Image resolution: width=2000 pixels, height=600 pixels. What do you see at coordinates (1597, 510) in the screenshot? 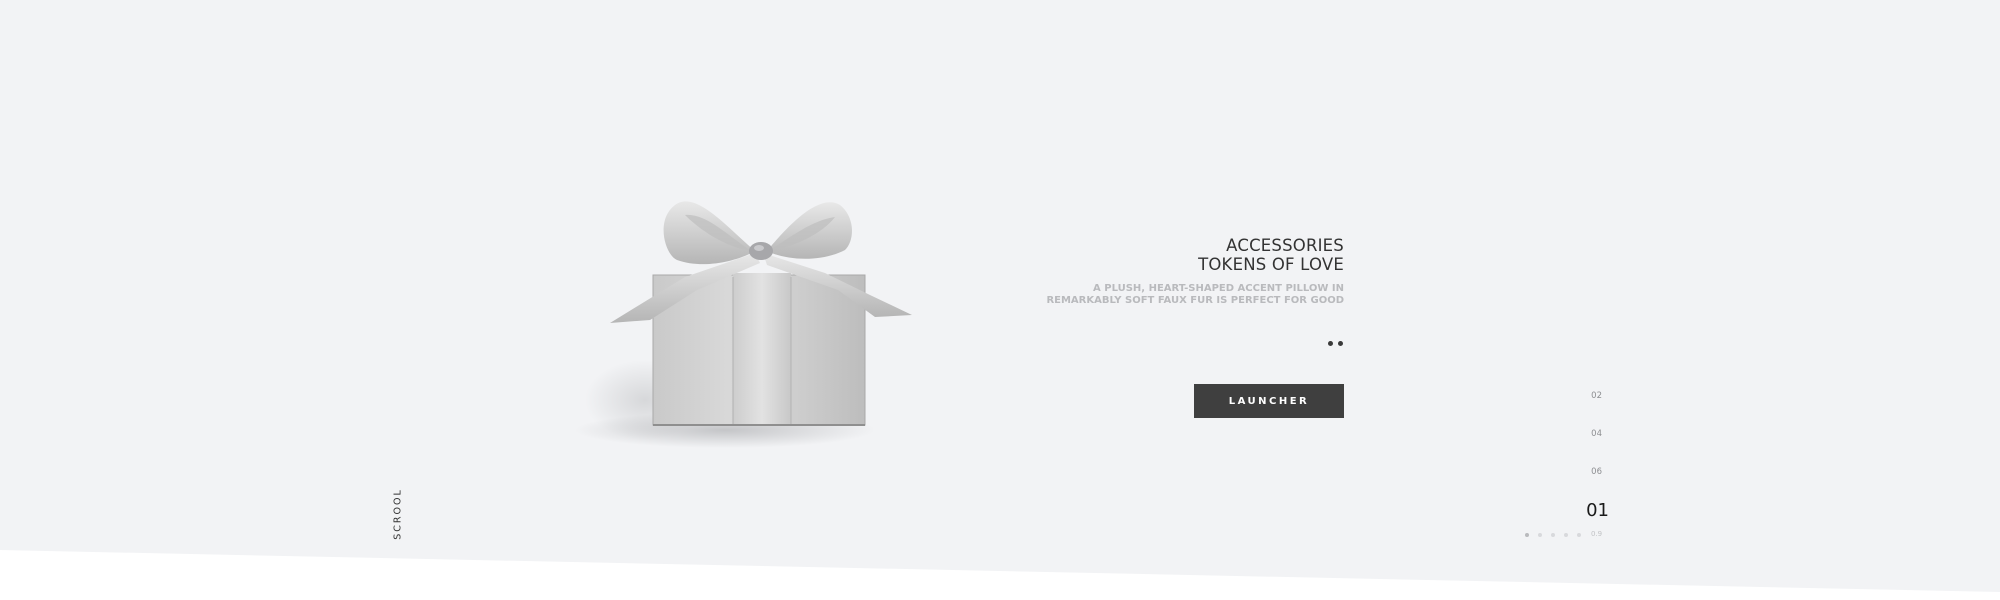
I see `current-slide-number: 01` at bounding box center [1597, 510].